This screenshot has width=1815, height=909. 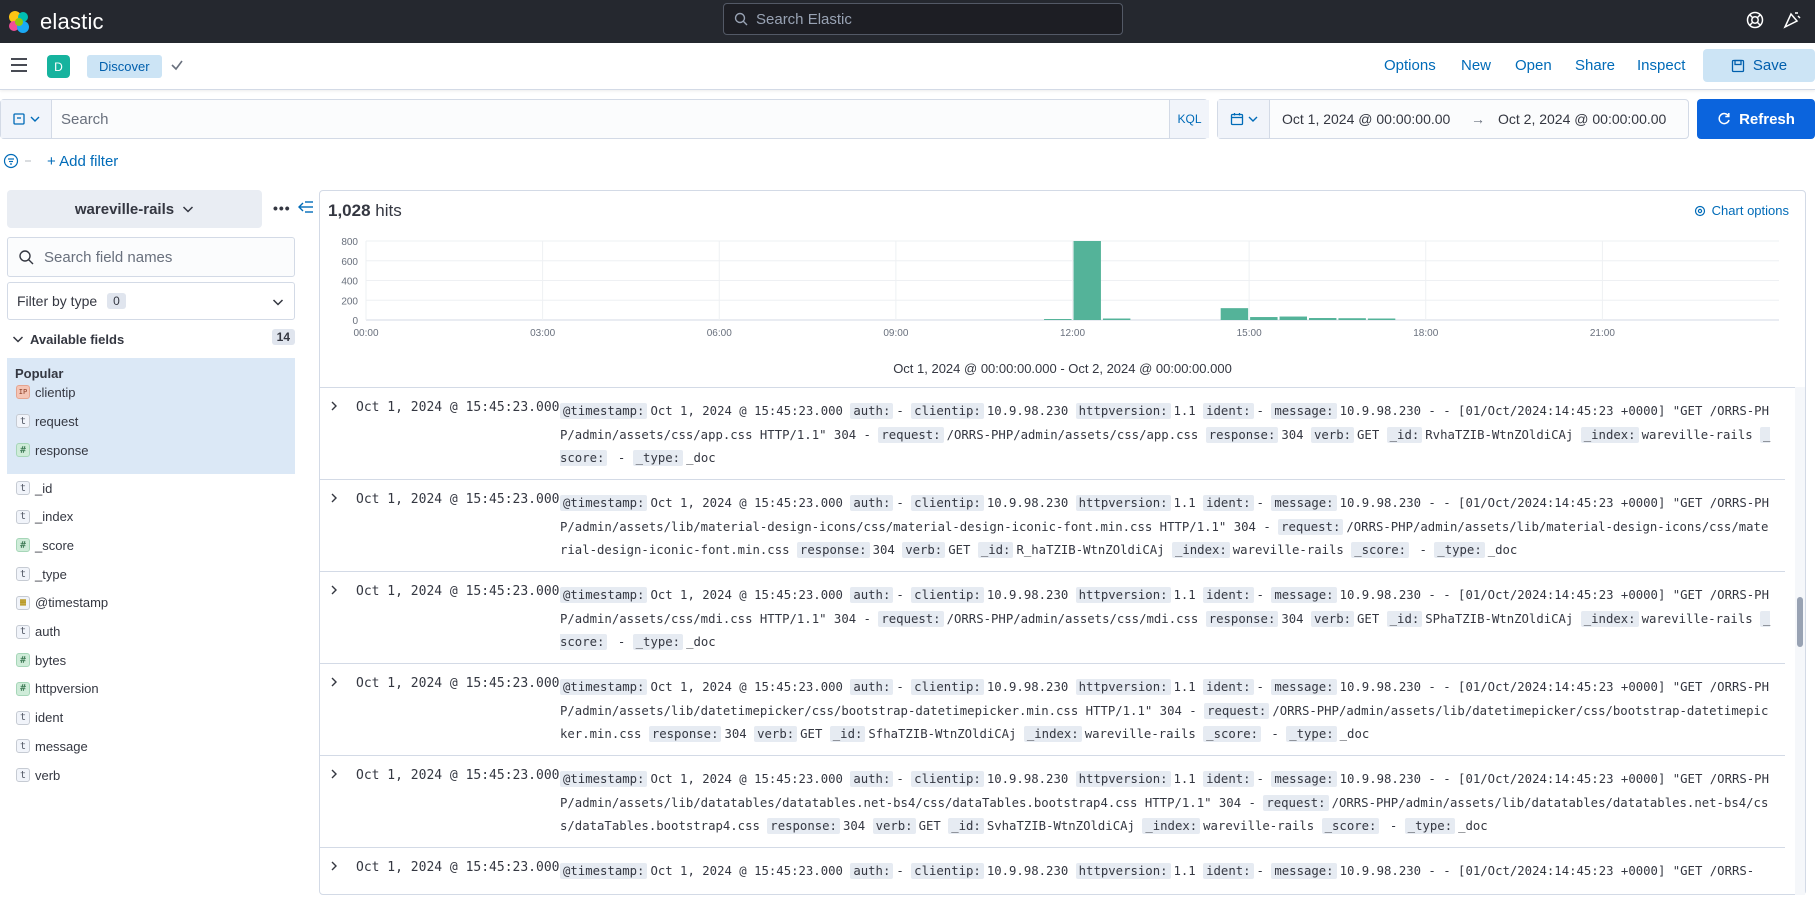 What do you see at coordinates (23, 660) in the screenshot?
I see `number-type-icon: #` at bounding box center [23, 660].